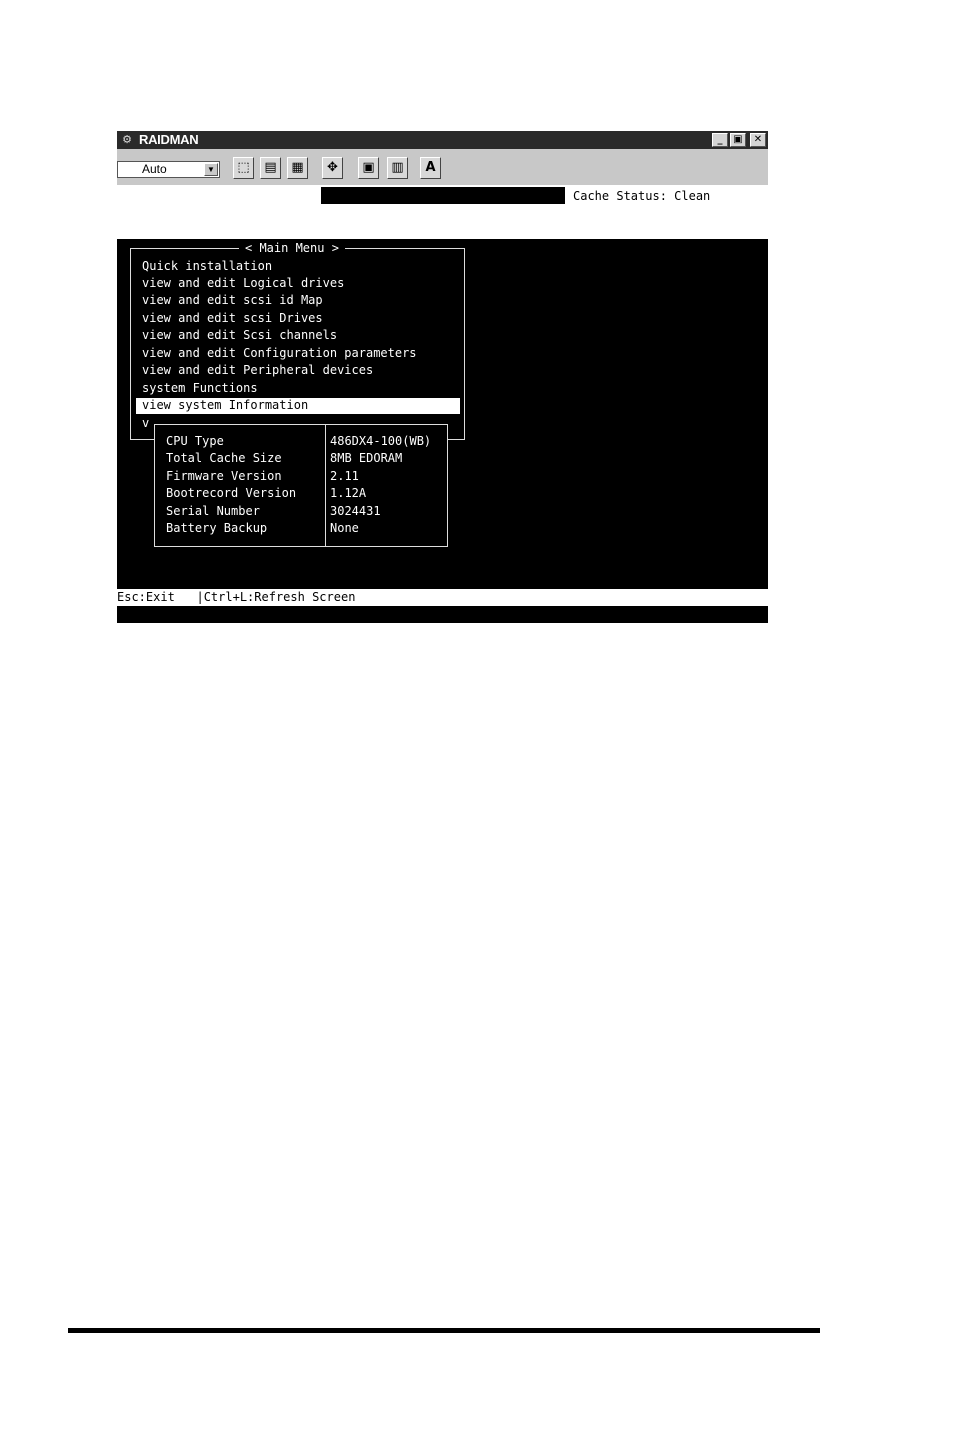 Image resolution: width=954 pixels, height=1430 pixels. I want to click on info-column-divider, so click(325, 485).